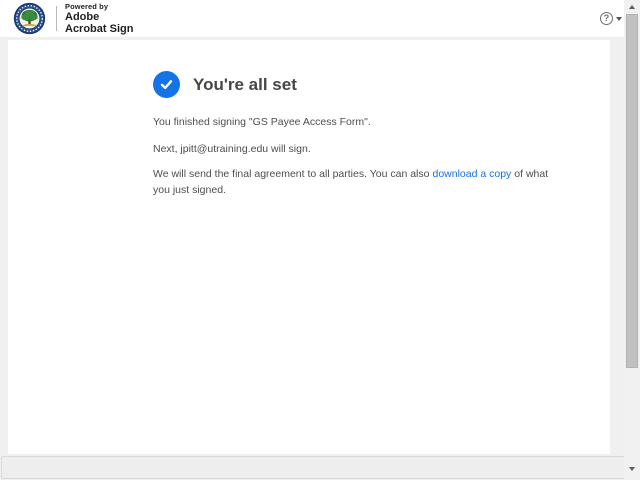  I want to click on university-seal-logo, so click(29, 18).